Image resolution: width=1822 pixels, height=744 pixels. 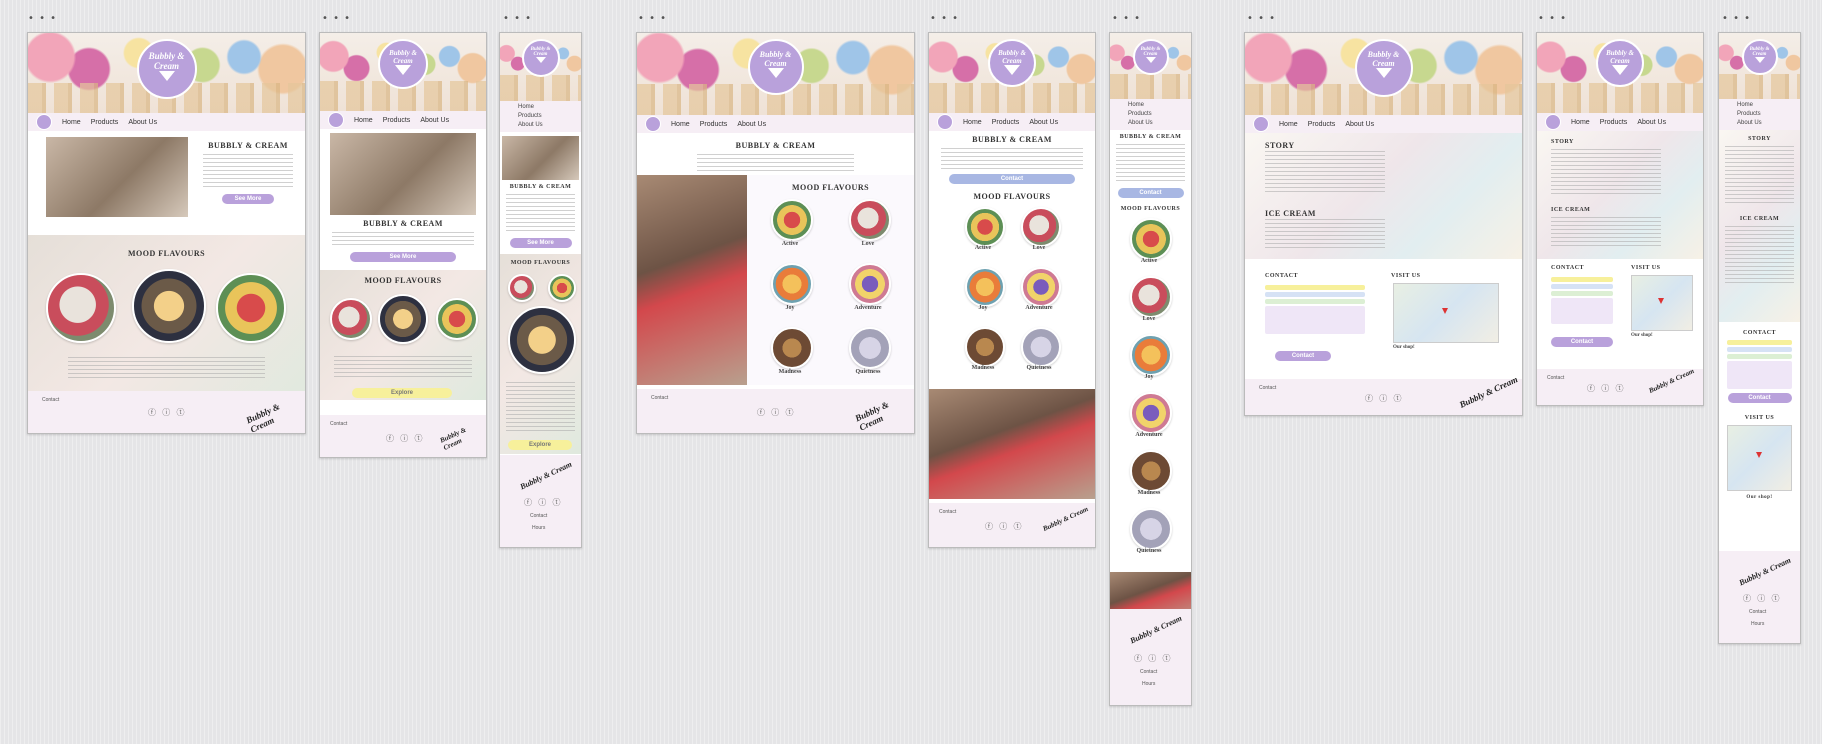 What do you see at coordinates (44, 122) in the screenshot?
I see `nav-logo-icon` at bounding box center [44, 122].